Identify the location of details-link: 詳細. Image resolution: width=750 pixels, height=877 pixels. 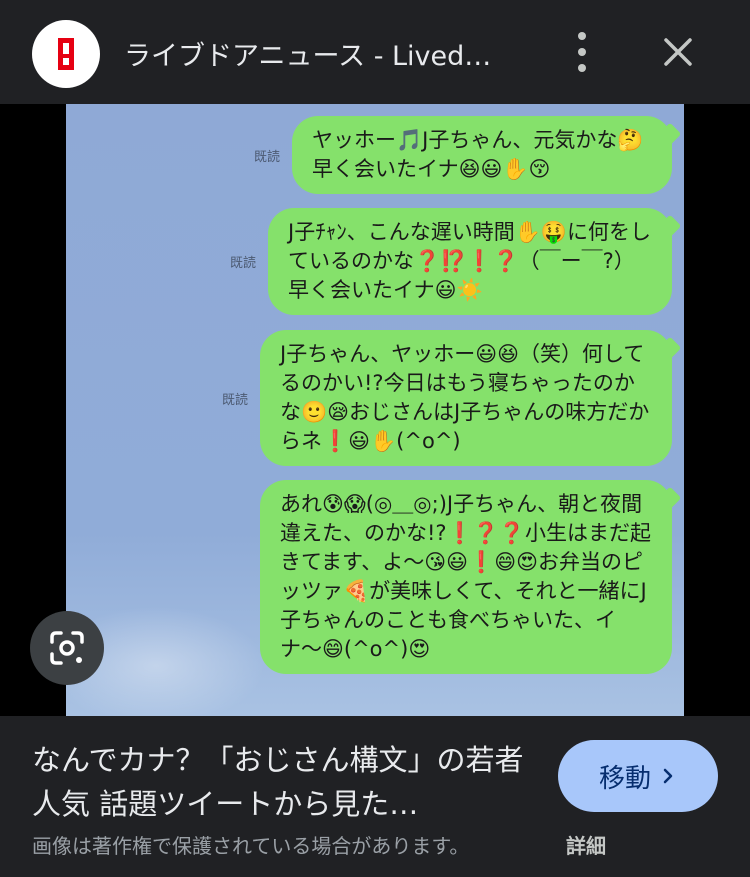
(586, 844).